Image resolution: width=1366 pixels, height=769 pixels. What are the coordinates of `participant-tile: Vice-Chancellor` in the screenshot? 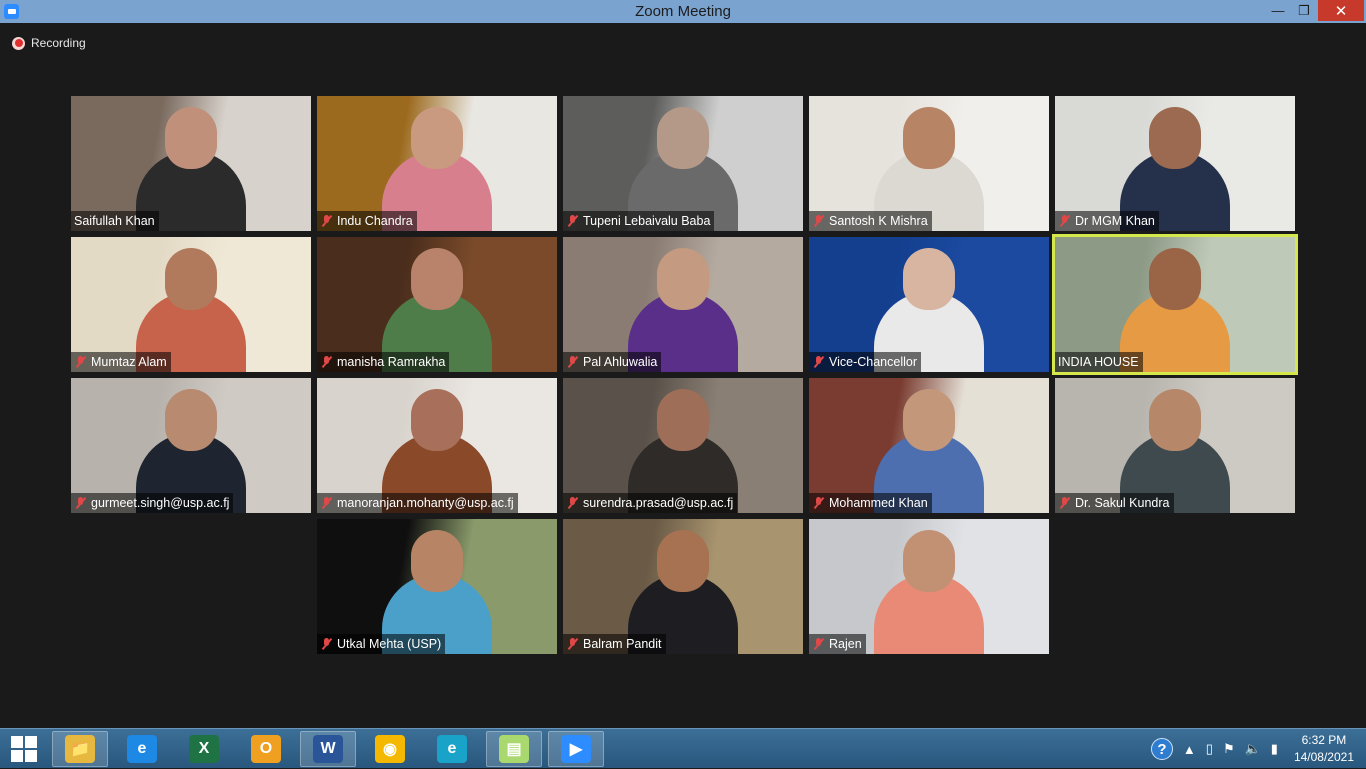 It's located at (929, 304).